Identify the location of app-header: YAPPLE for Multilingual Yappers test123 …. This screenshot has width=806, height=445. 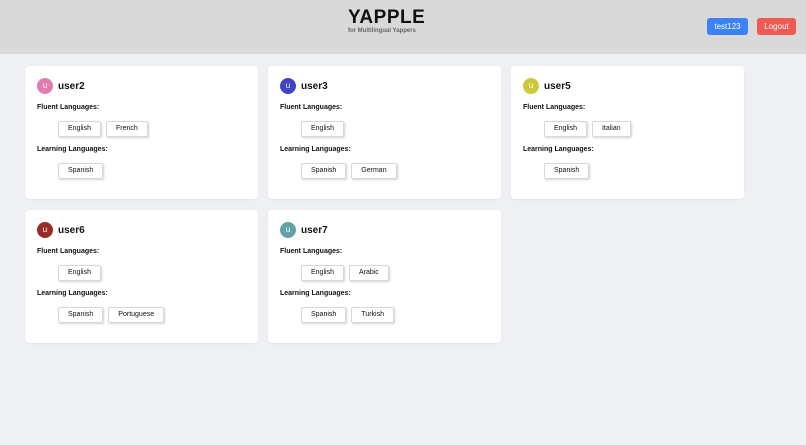
(403, 27).